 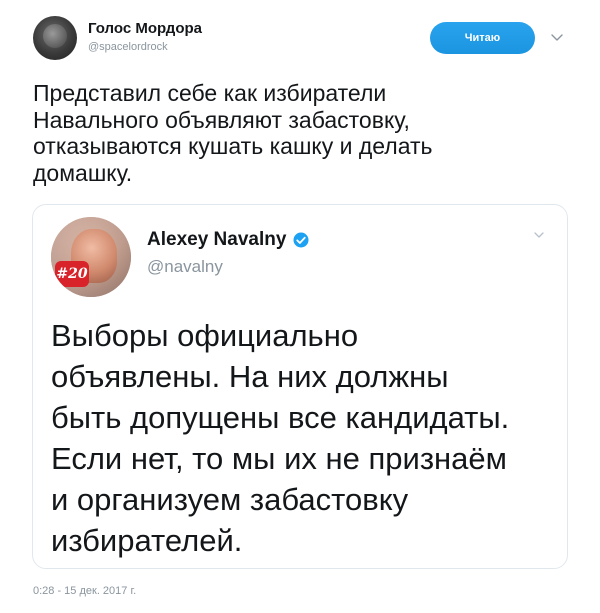 What do you see at coordinates (301, 240) in the screenshot?
I see `verified-badge-icon` at bounding box center [301, 240].